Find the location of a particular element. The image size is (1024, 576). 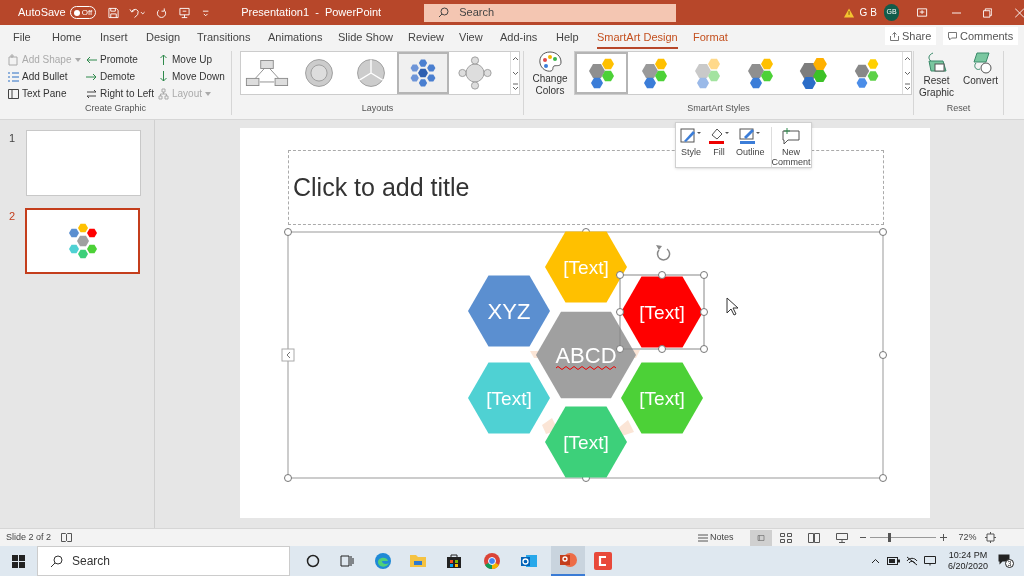

ribbon-button: Move Up is located at coordinates (198, 59).